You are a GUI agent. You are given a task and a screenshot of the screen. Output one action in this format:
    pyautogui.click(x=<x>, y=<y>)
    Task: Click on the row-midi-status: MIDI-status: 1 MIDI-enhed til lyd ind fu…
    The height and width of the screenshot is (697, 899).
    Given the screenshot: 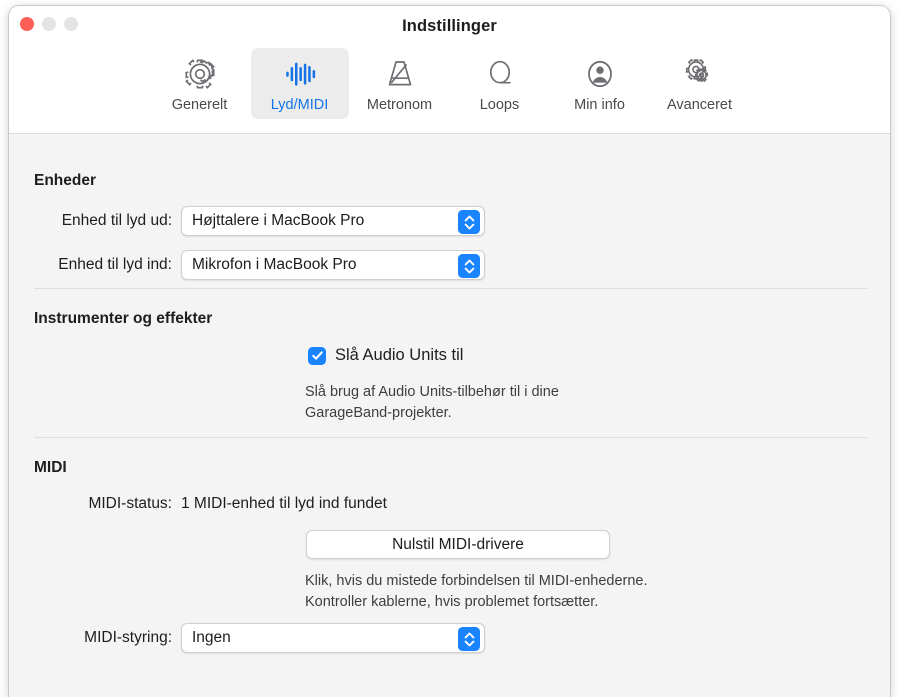 What is the action you would take?
    pyautogui.click(x=198, y=504)
    